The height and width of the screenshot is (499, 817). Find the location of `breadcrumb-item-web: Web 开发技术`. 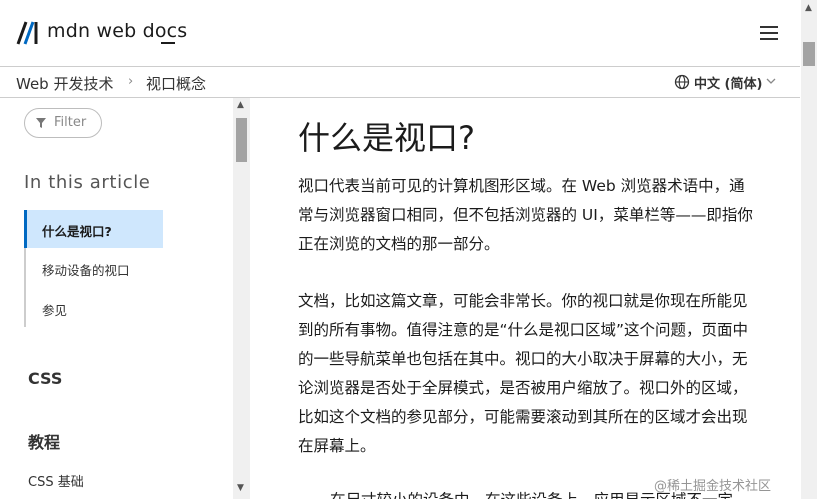

breadcrumb-item-web: Web 开发技术 is located at coordinates (64, 83).